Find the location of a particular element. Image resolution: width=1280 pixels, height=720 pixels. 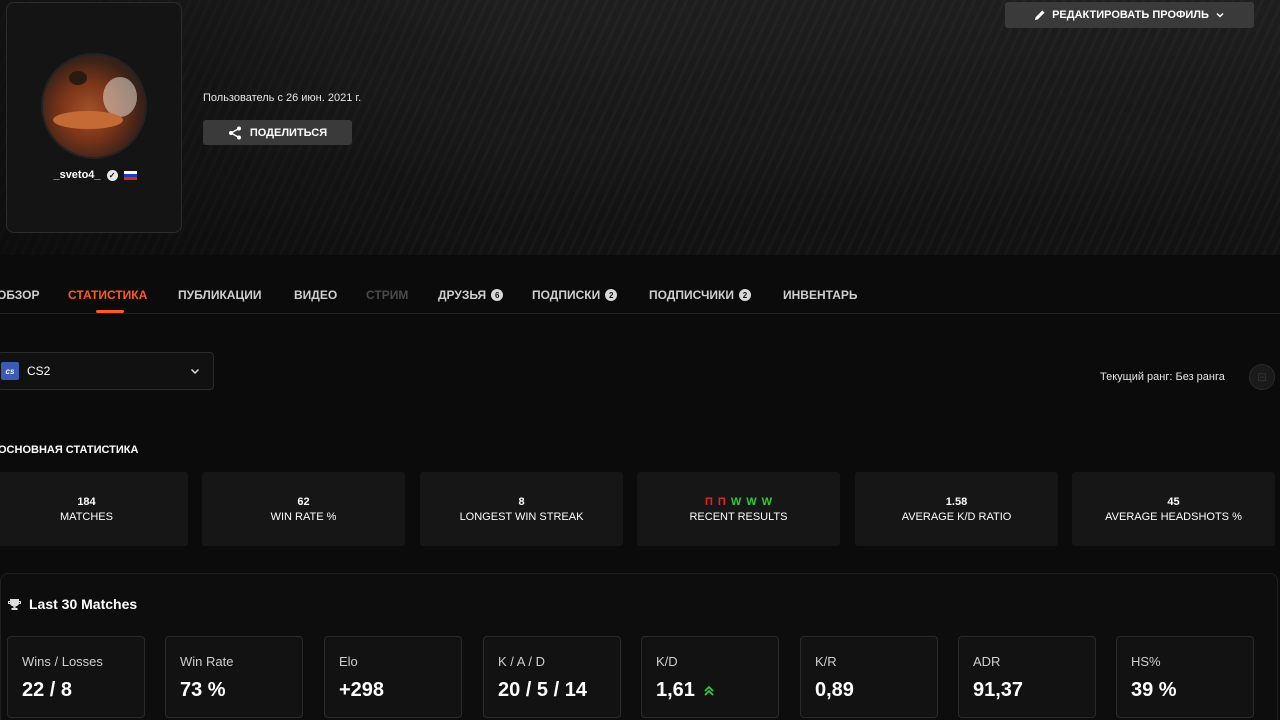

tab-stream: СТРИМ is located at coordinates (387, 295).